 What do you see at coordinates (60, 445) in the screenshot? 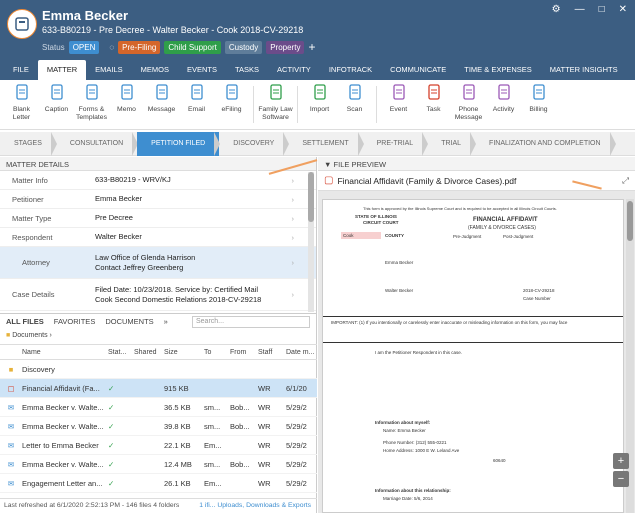
I see `file-name: Letter to Emma Becker` at bounding box center [60, 445].